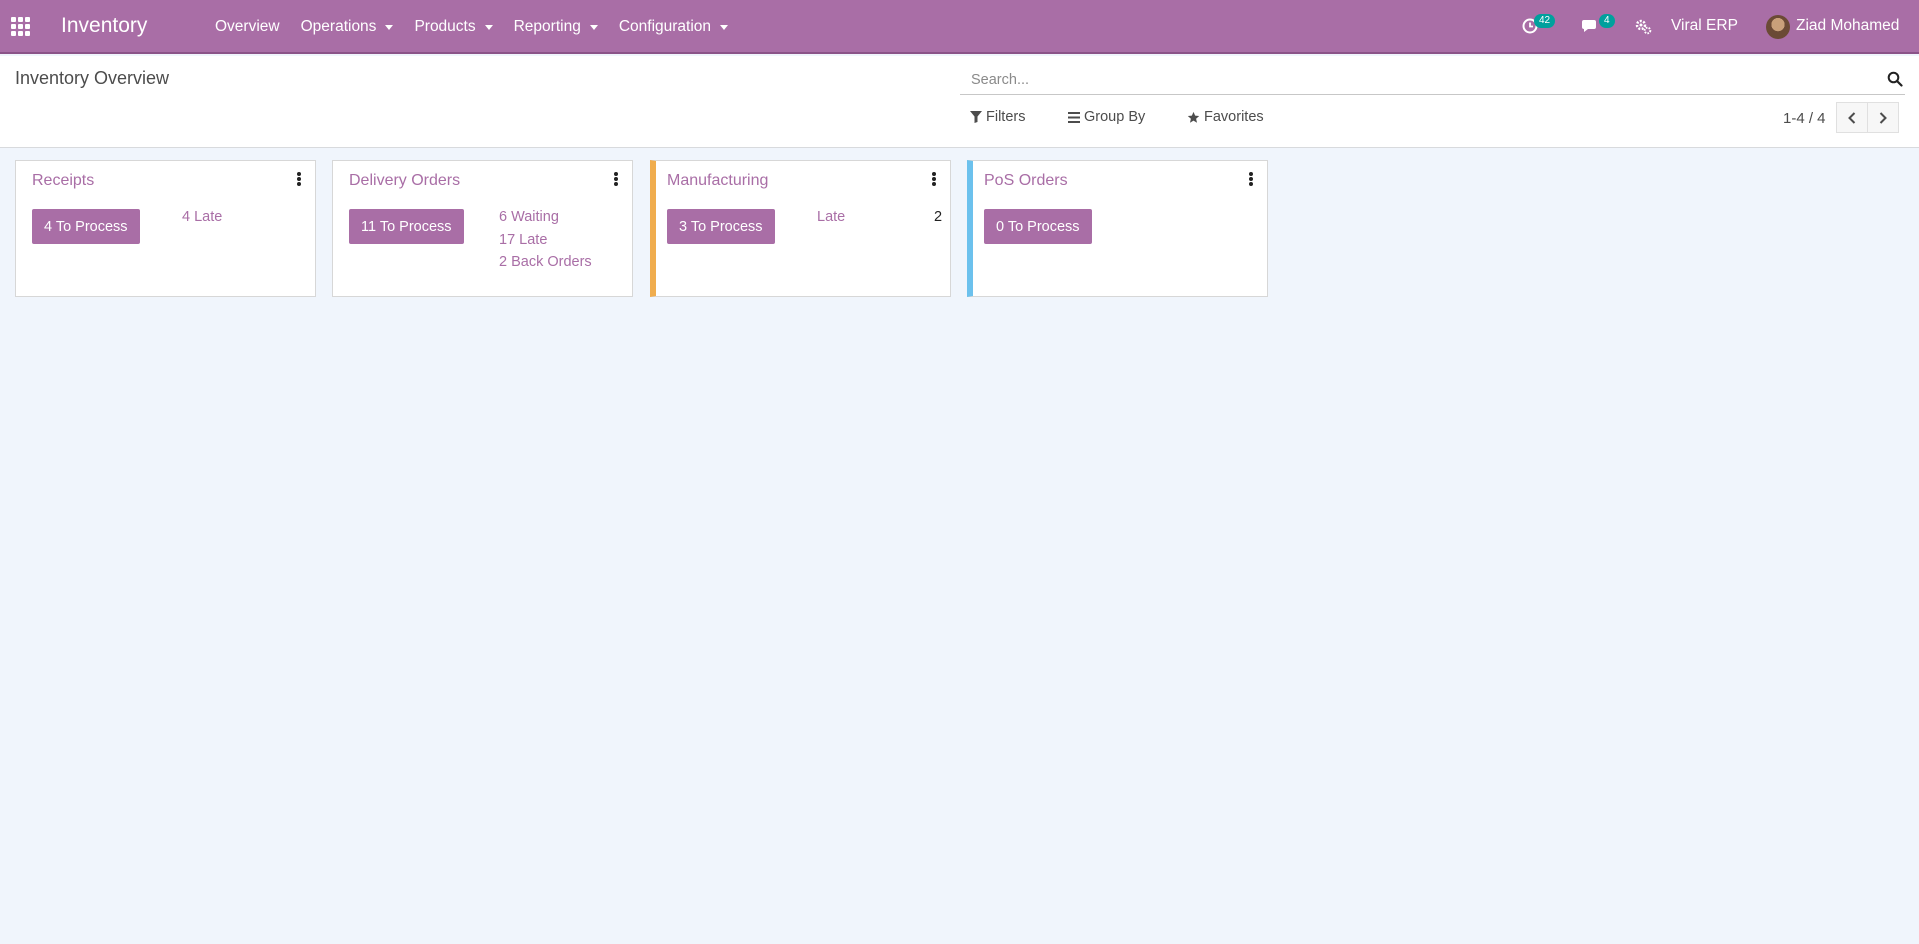 This screenshot has height=944, width=1919. Describe the element at coordinates (1545, 21) in the screenshot. I see `activity-badge: 42` at that location.